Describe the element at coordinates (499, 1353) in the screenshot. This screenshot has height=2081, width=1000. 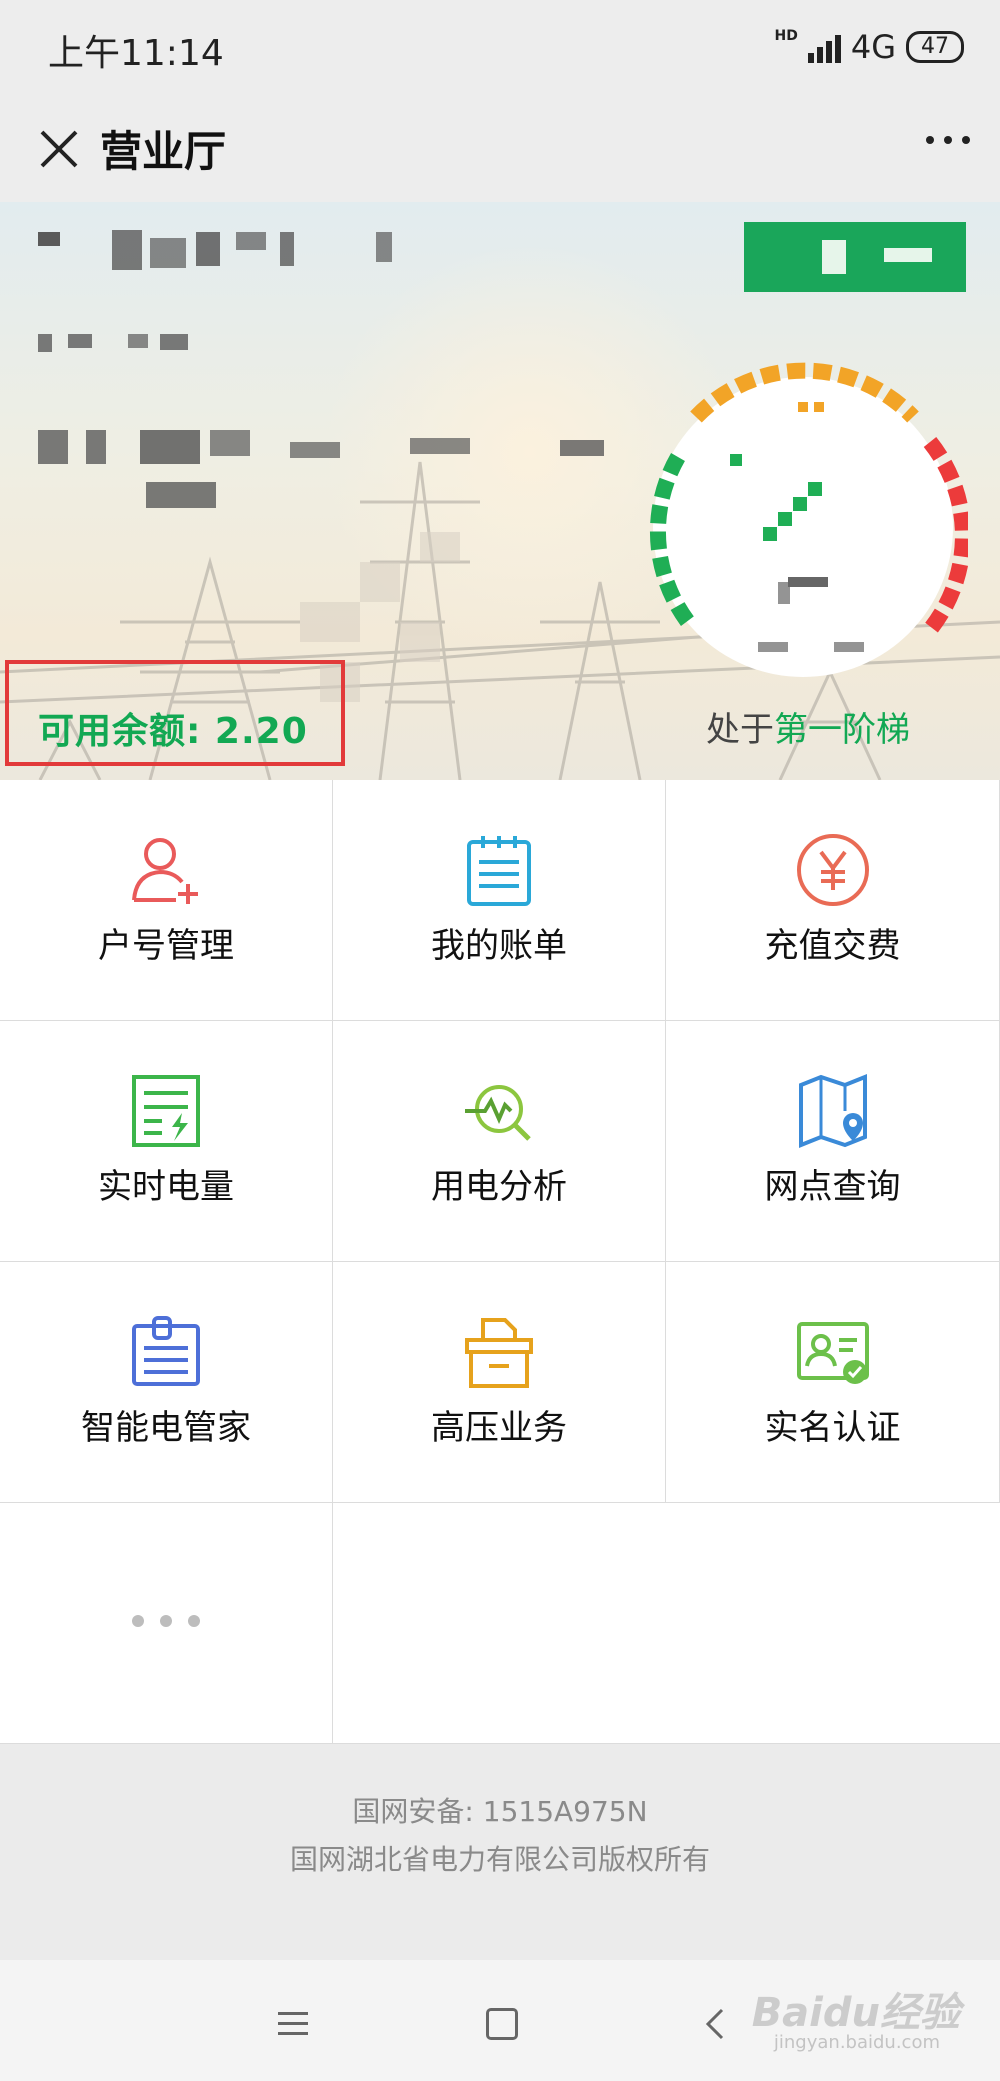
I see `folder-box-icon` at that location.